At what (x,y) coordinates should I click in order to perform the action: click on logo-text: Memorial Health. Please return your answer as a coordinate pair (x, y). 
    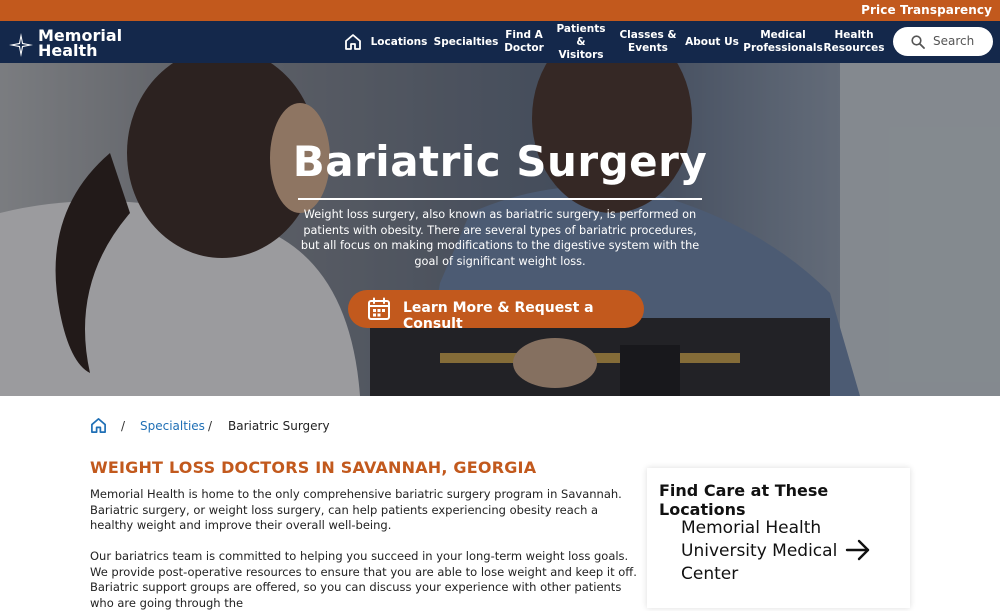
    Looking at the image, I should click on (80, 44).